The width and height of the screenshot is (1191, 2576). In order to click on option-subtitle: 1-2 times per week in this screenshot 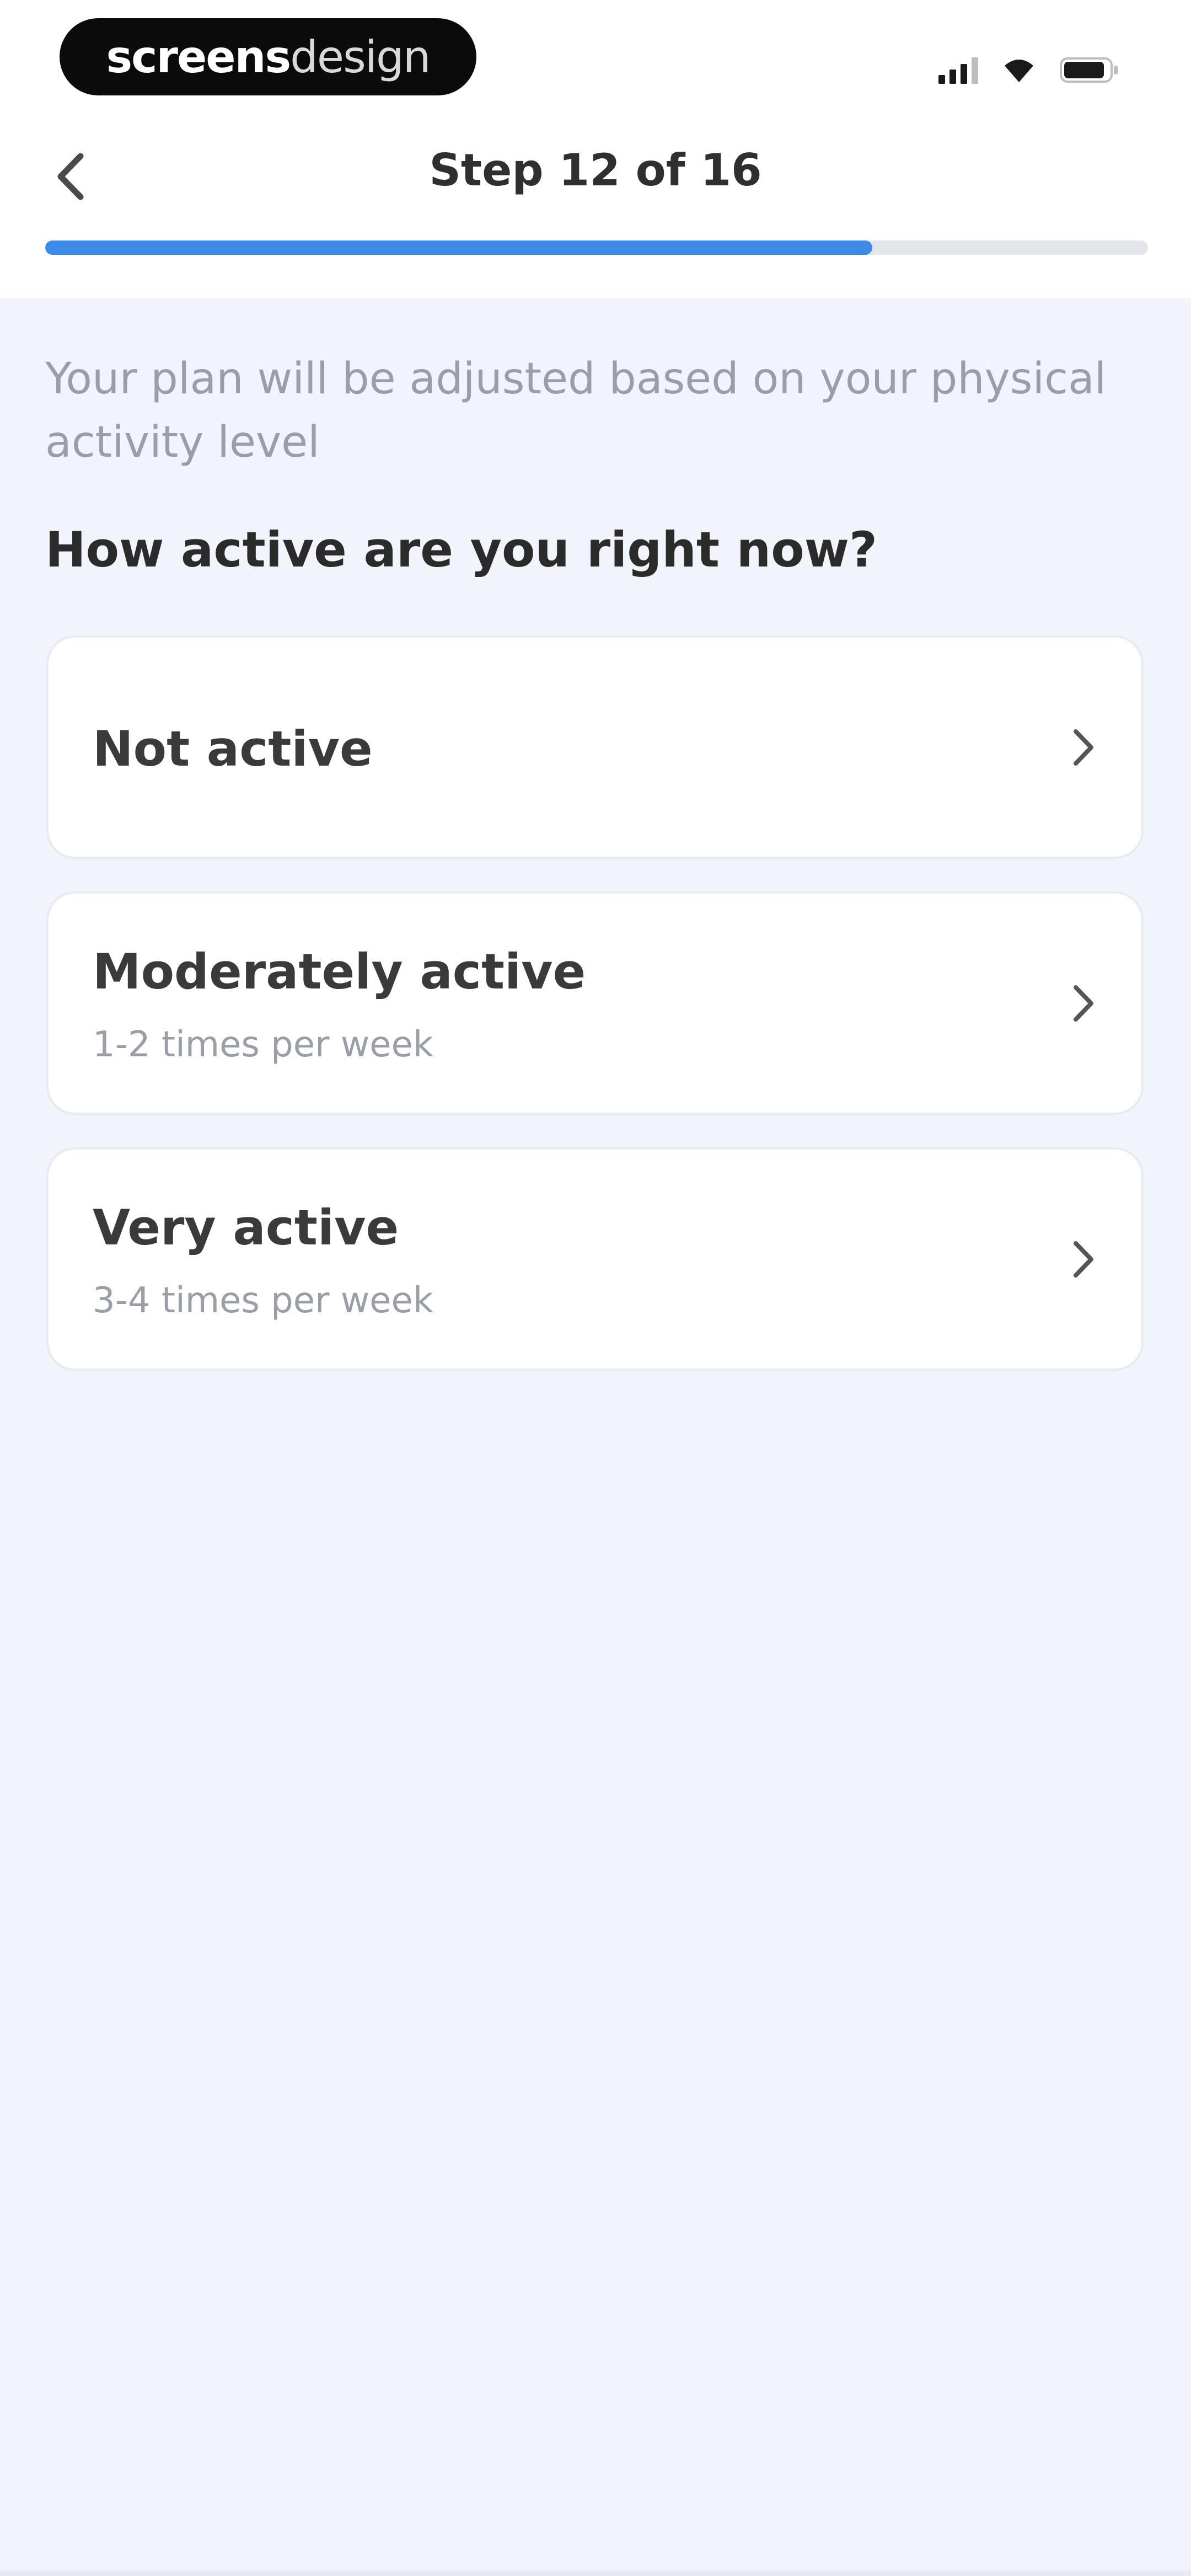, I will do `click(263, 1044)`.